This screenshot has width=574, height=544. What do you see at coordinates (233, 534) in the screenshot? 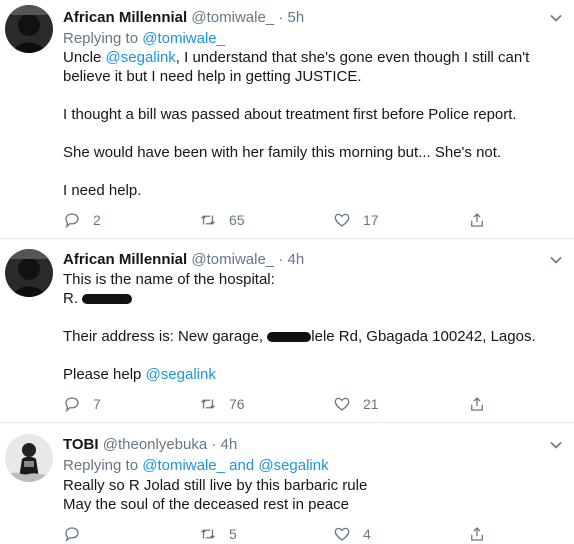
I see `retweet-count: 5` at bounding box center [233, 534].